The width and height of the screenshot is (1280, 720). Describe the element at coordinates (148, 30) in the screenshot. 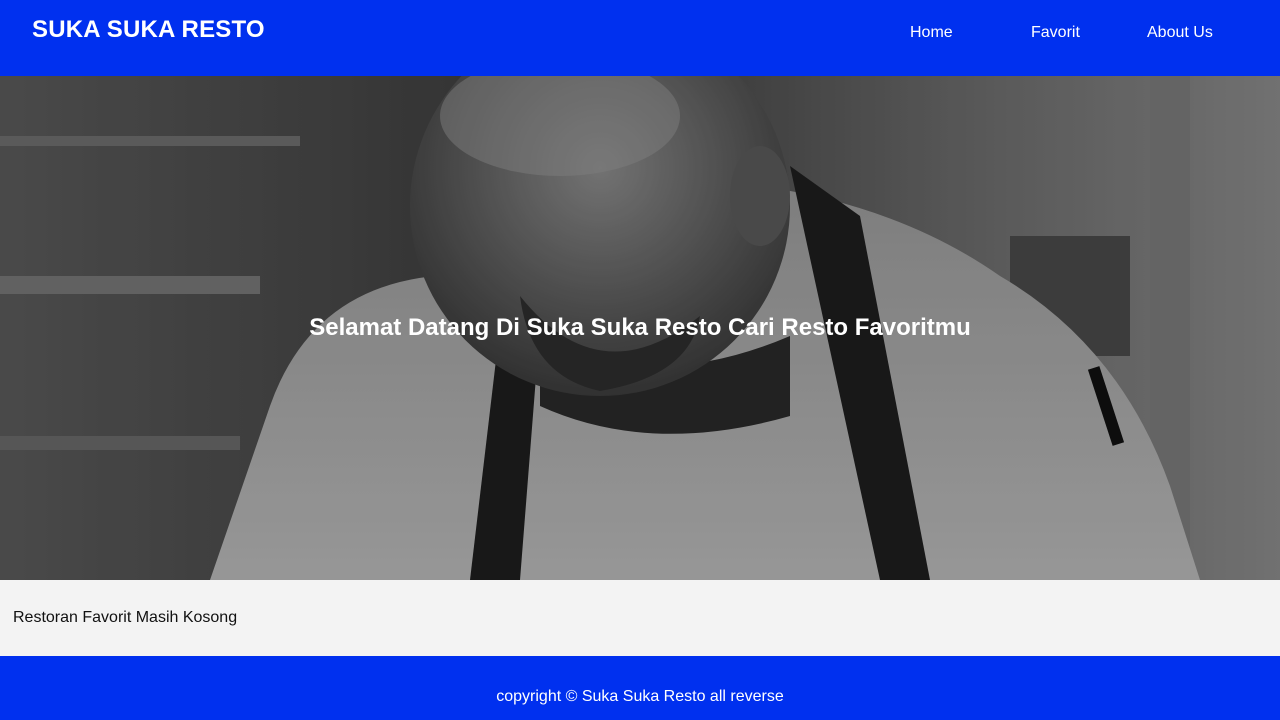

I see `brand-title: SUKA SUKA RESTO` at that location.